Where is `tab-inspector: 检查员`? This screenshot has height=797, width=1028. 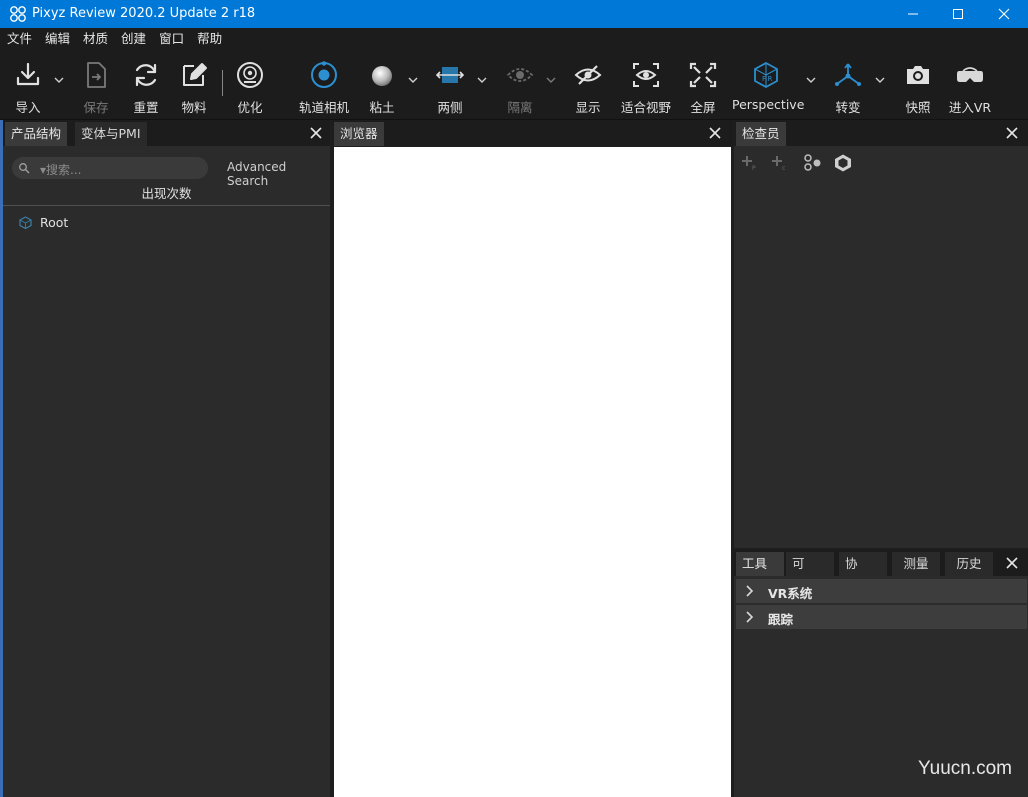 tab-inspector: 检查员 is located at coordinates (761, 134).